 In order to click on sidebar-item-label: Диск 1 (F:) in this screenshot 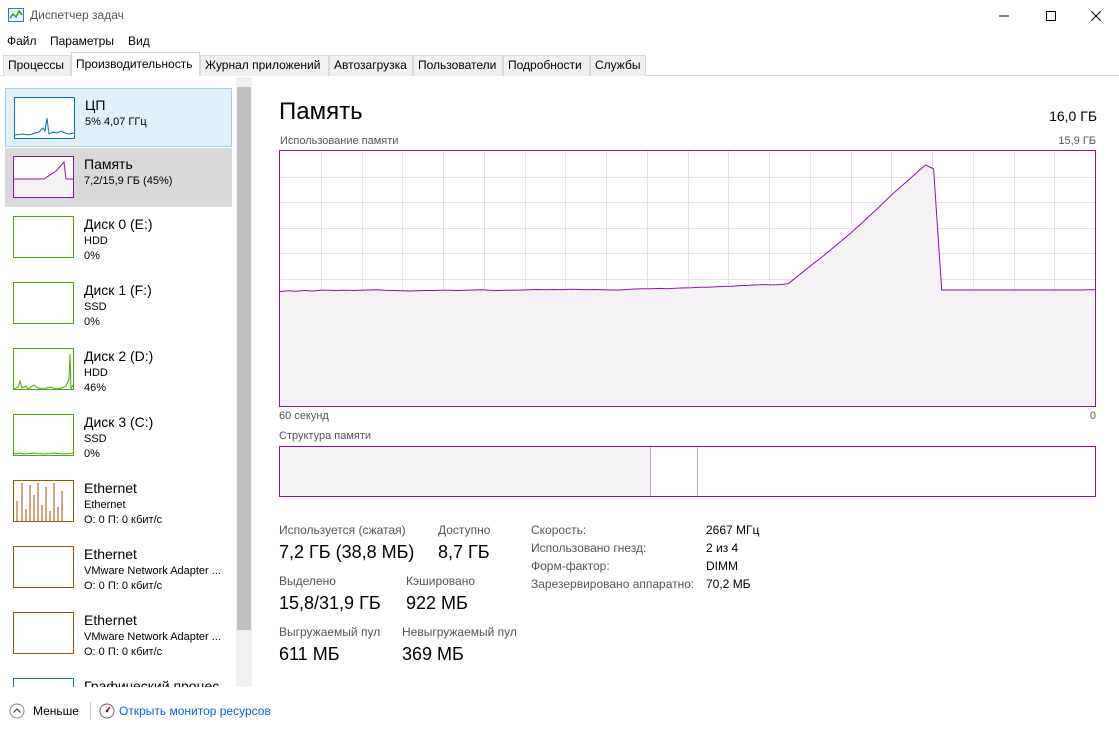, I will do `click(118, 290)`.